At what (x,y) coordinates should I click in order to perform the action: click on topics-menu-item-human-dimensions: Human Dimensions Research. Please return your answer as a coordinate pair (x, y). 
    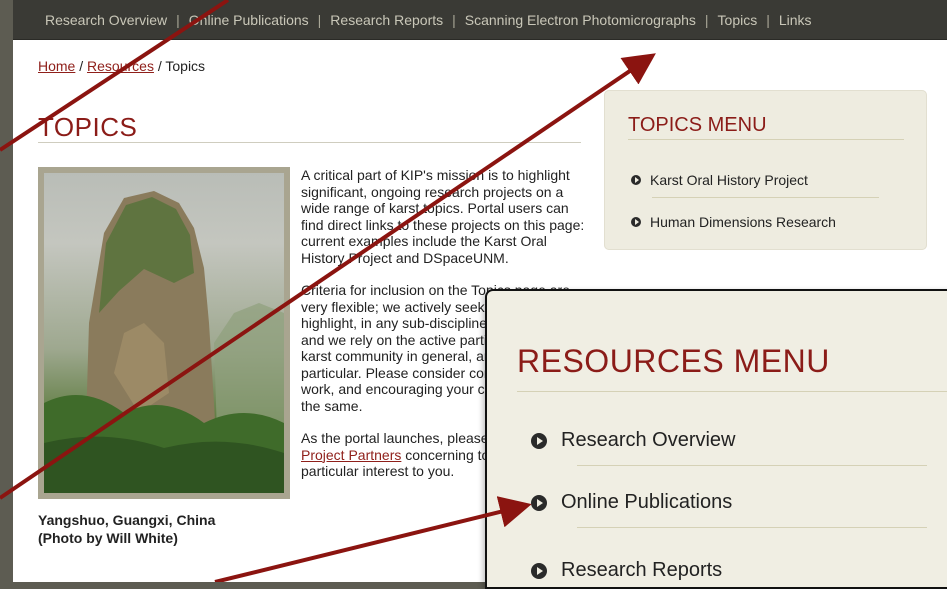
    Looking at the image, I should click on (733, 222).